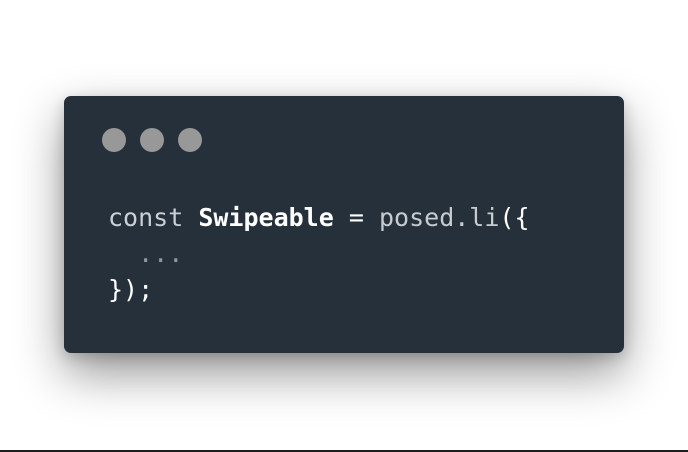 This screenshot has width=688, height=452. I want to click on window-controls, so click(152, 140).